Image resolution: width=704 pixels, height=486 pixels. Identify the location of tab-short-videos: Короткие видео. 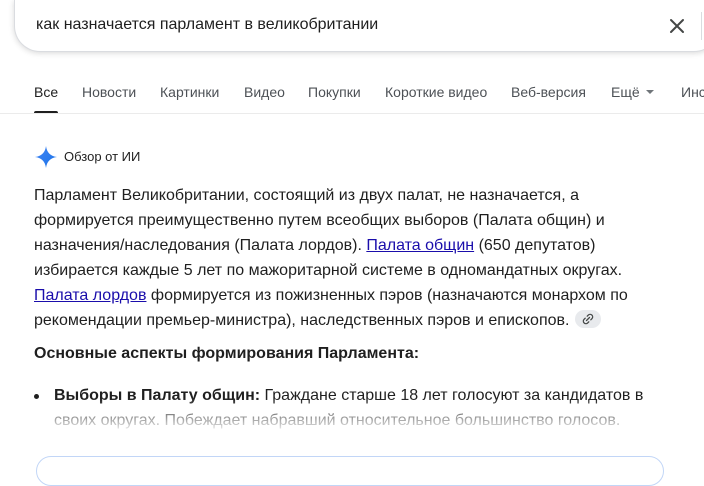
(436, 92).